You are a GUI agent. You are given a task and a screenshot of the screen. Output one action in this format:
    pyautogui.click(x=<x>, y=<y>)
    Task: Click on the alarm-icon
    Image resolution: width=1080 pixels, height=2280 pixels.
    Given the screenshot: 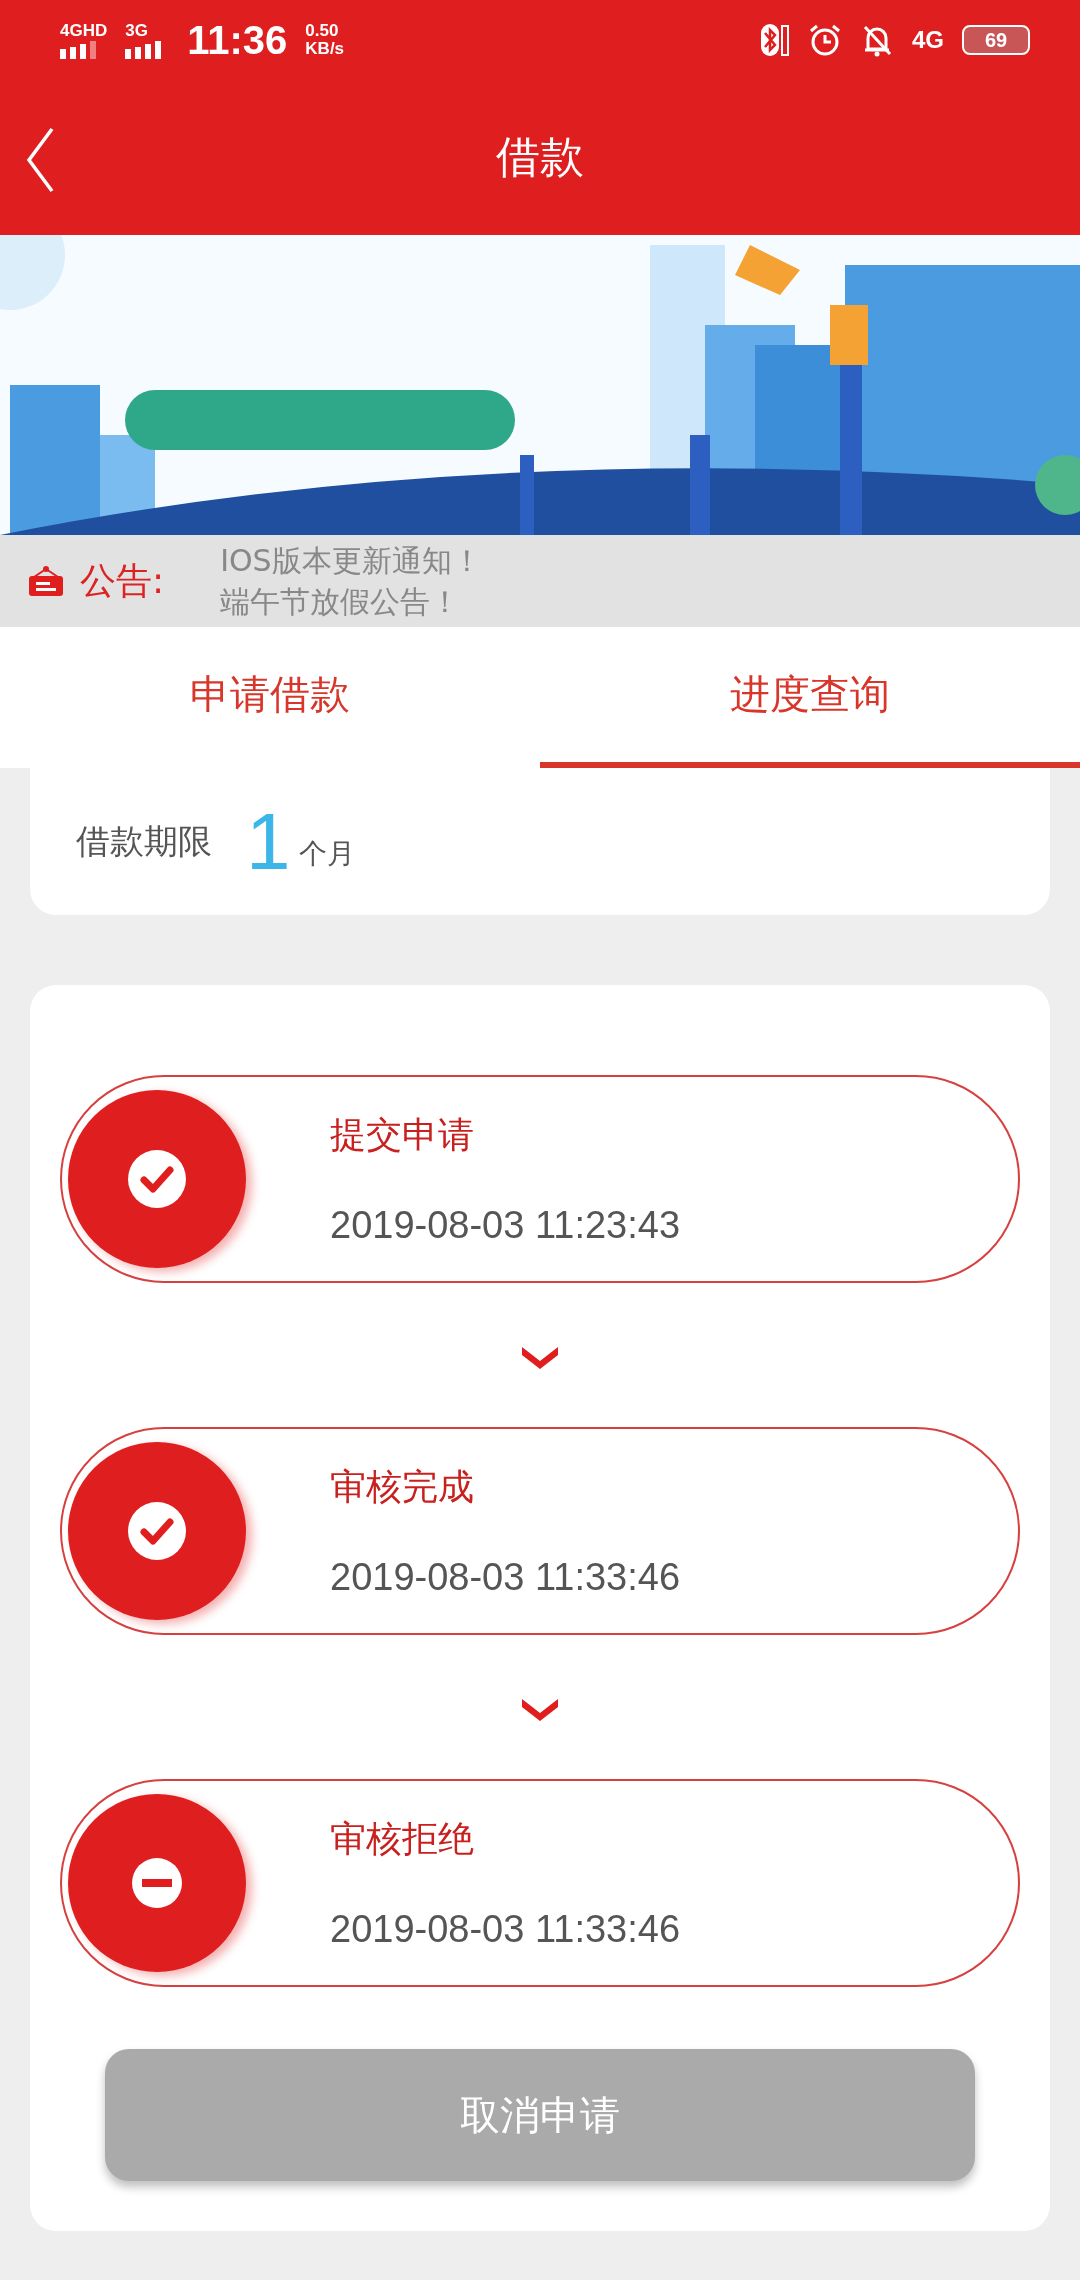 What is the action you would take?
    pyautogui.click(x=825, y=40)
    